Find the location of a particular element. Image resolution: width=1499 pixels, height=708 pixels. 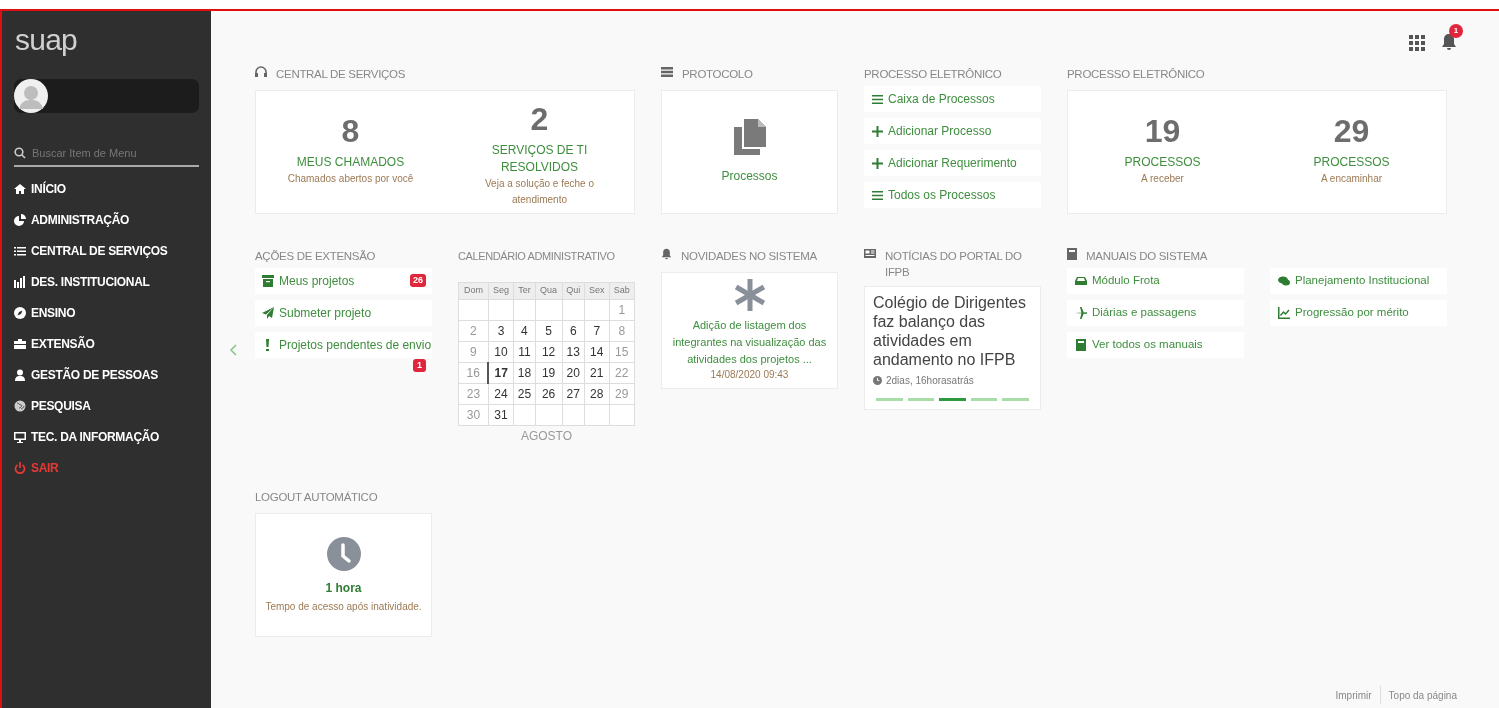

menu-item: ADMINISTRAÇÃO is located at coordinates (106, 220).